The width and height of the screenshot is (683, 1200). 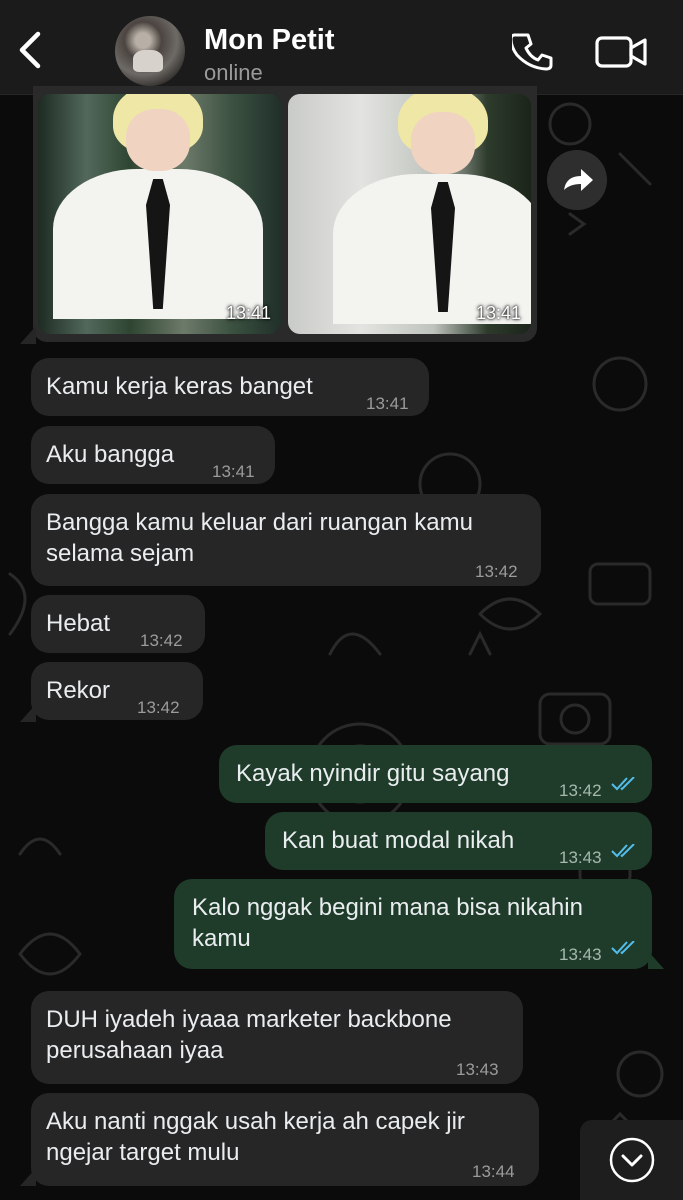 I want to click on message-bubble-outgoing: Kayak nyindir gitu sayang 13:42, so click(x=435, y=774).